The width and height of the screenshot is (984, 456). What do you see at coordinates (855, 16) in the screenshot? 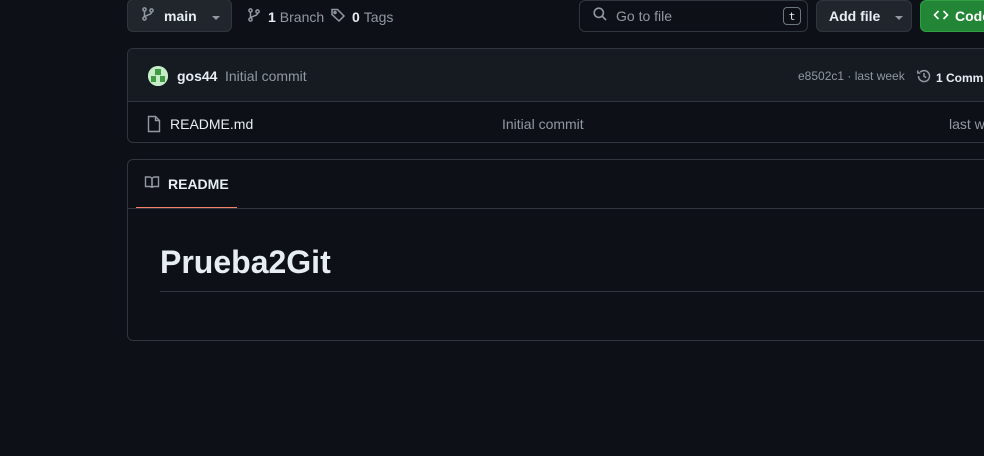
I see `add-file-label: Add file` at bounding box center [855, 16].